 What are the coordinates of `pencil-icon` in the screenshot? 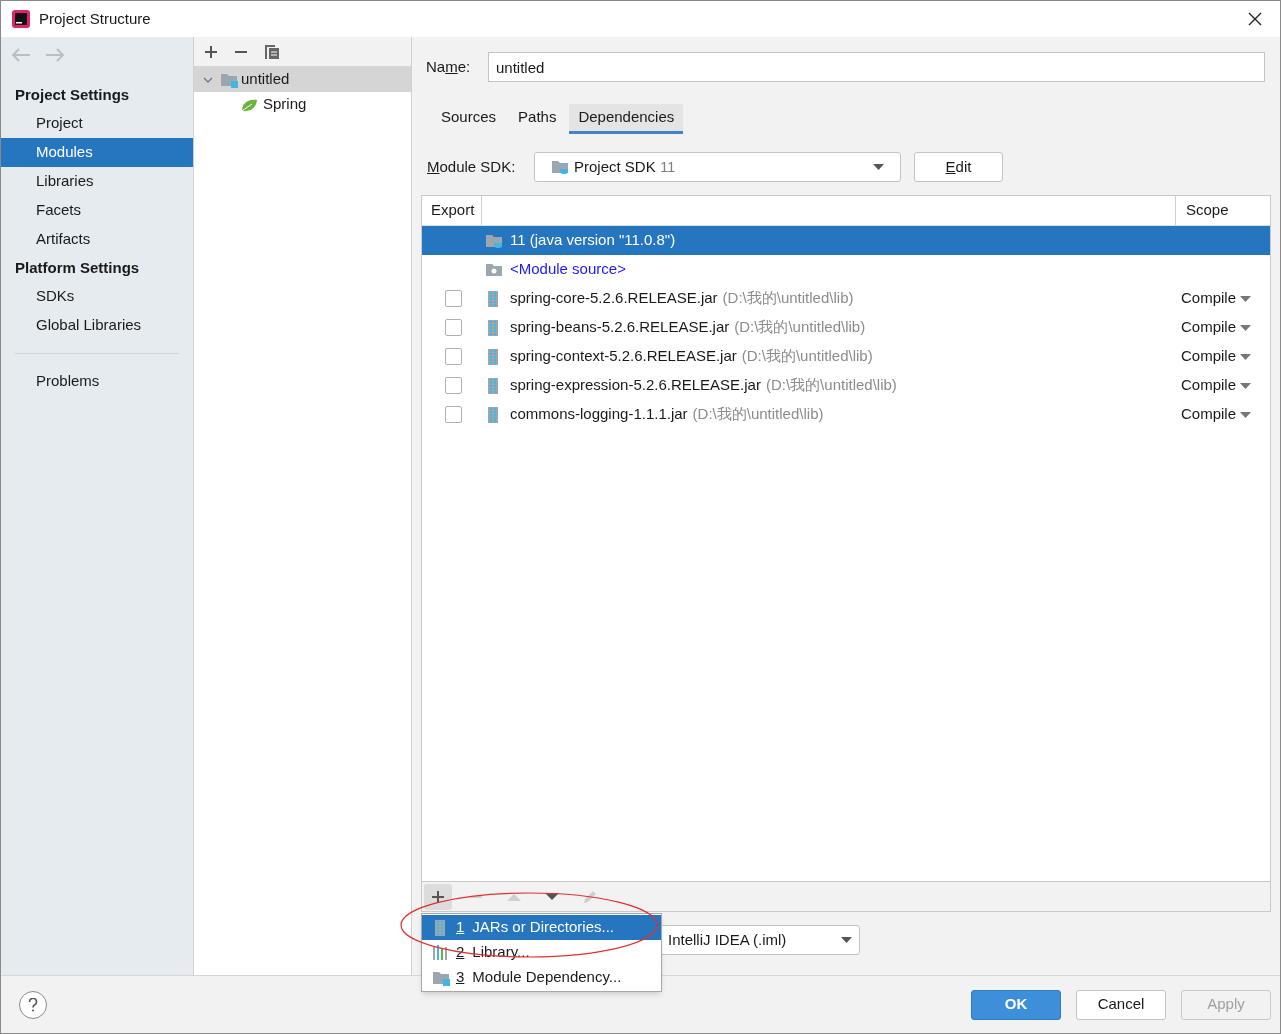 It's located at (590, 896).